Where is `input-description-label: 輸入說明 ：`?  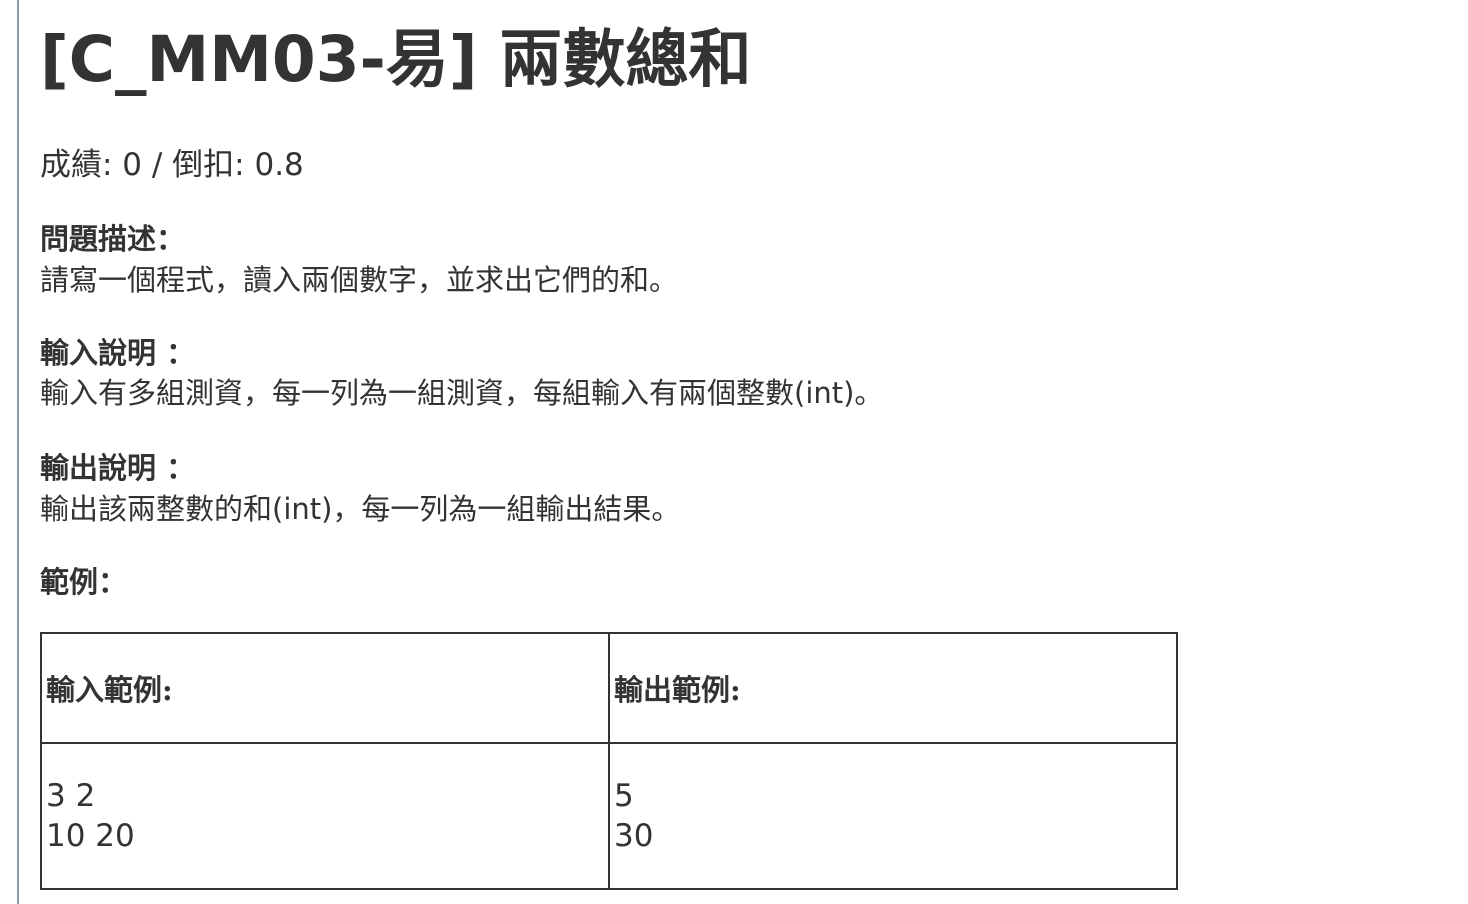 input-description-label: 輸入說明 ： is located at coordinates (118, 353).